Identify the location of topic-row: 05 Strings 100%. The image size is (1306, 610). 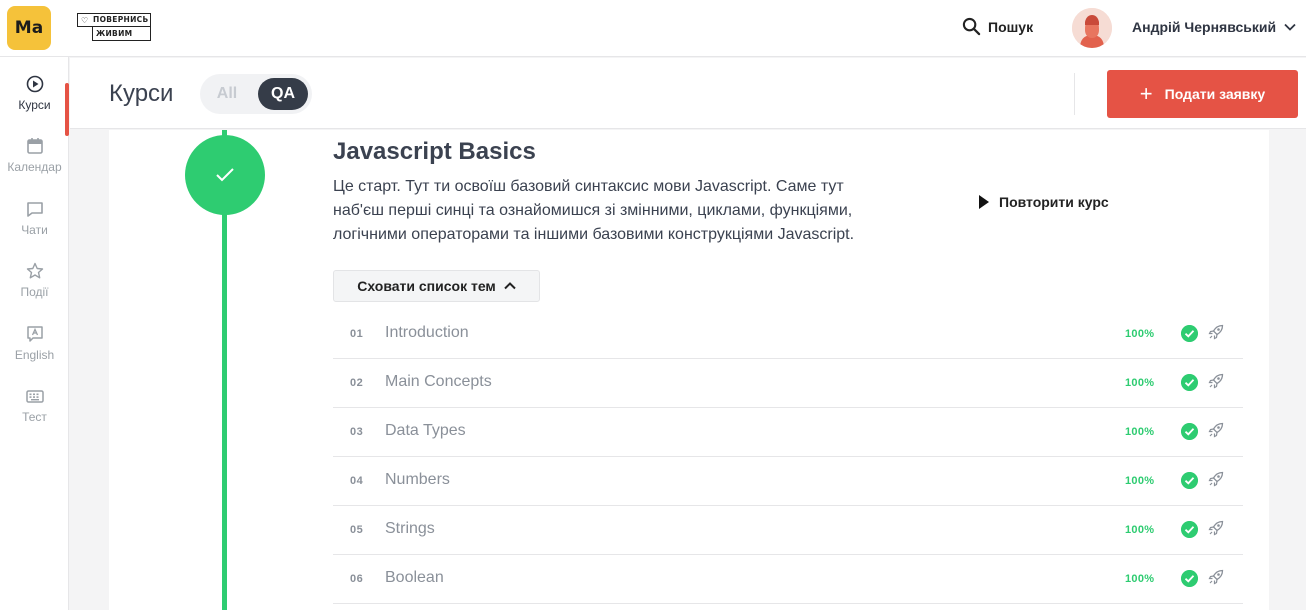
(788, 530).